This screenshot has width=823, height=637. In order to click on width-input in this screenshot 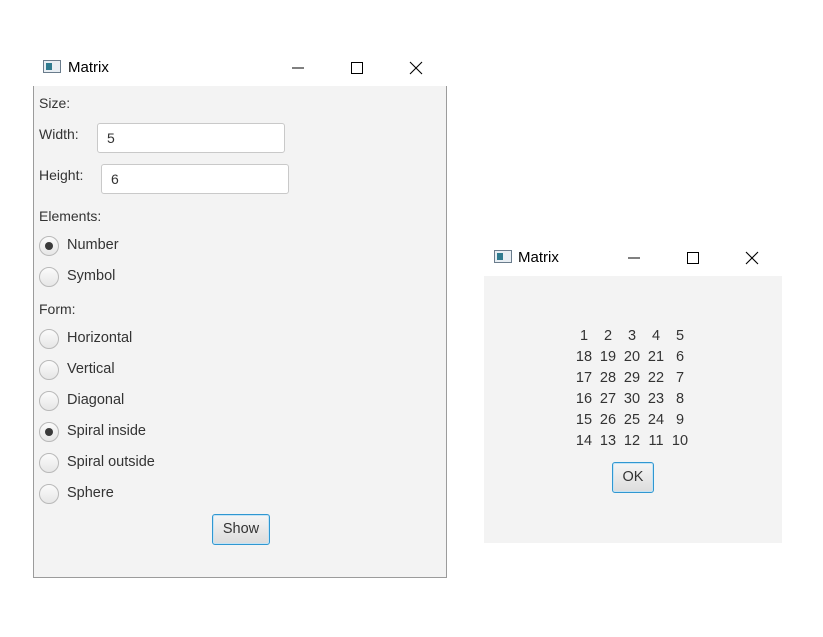, I will do `click(191, 138)`.